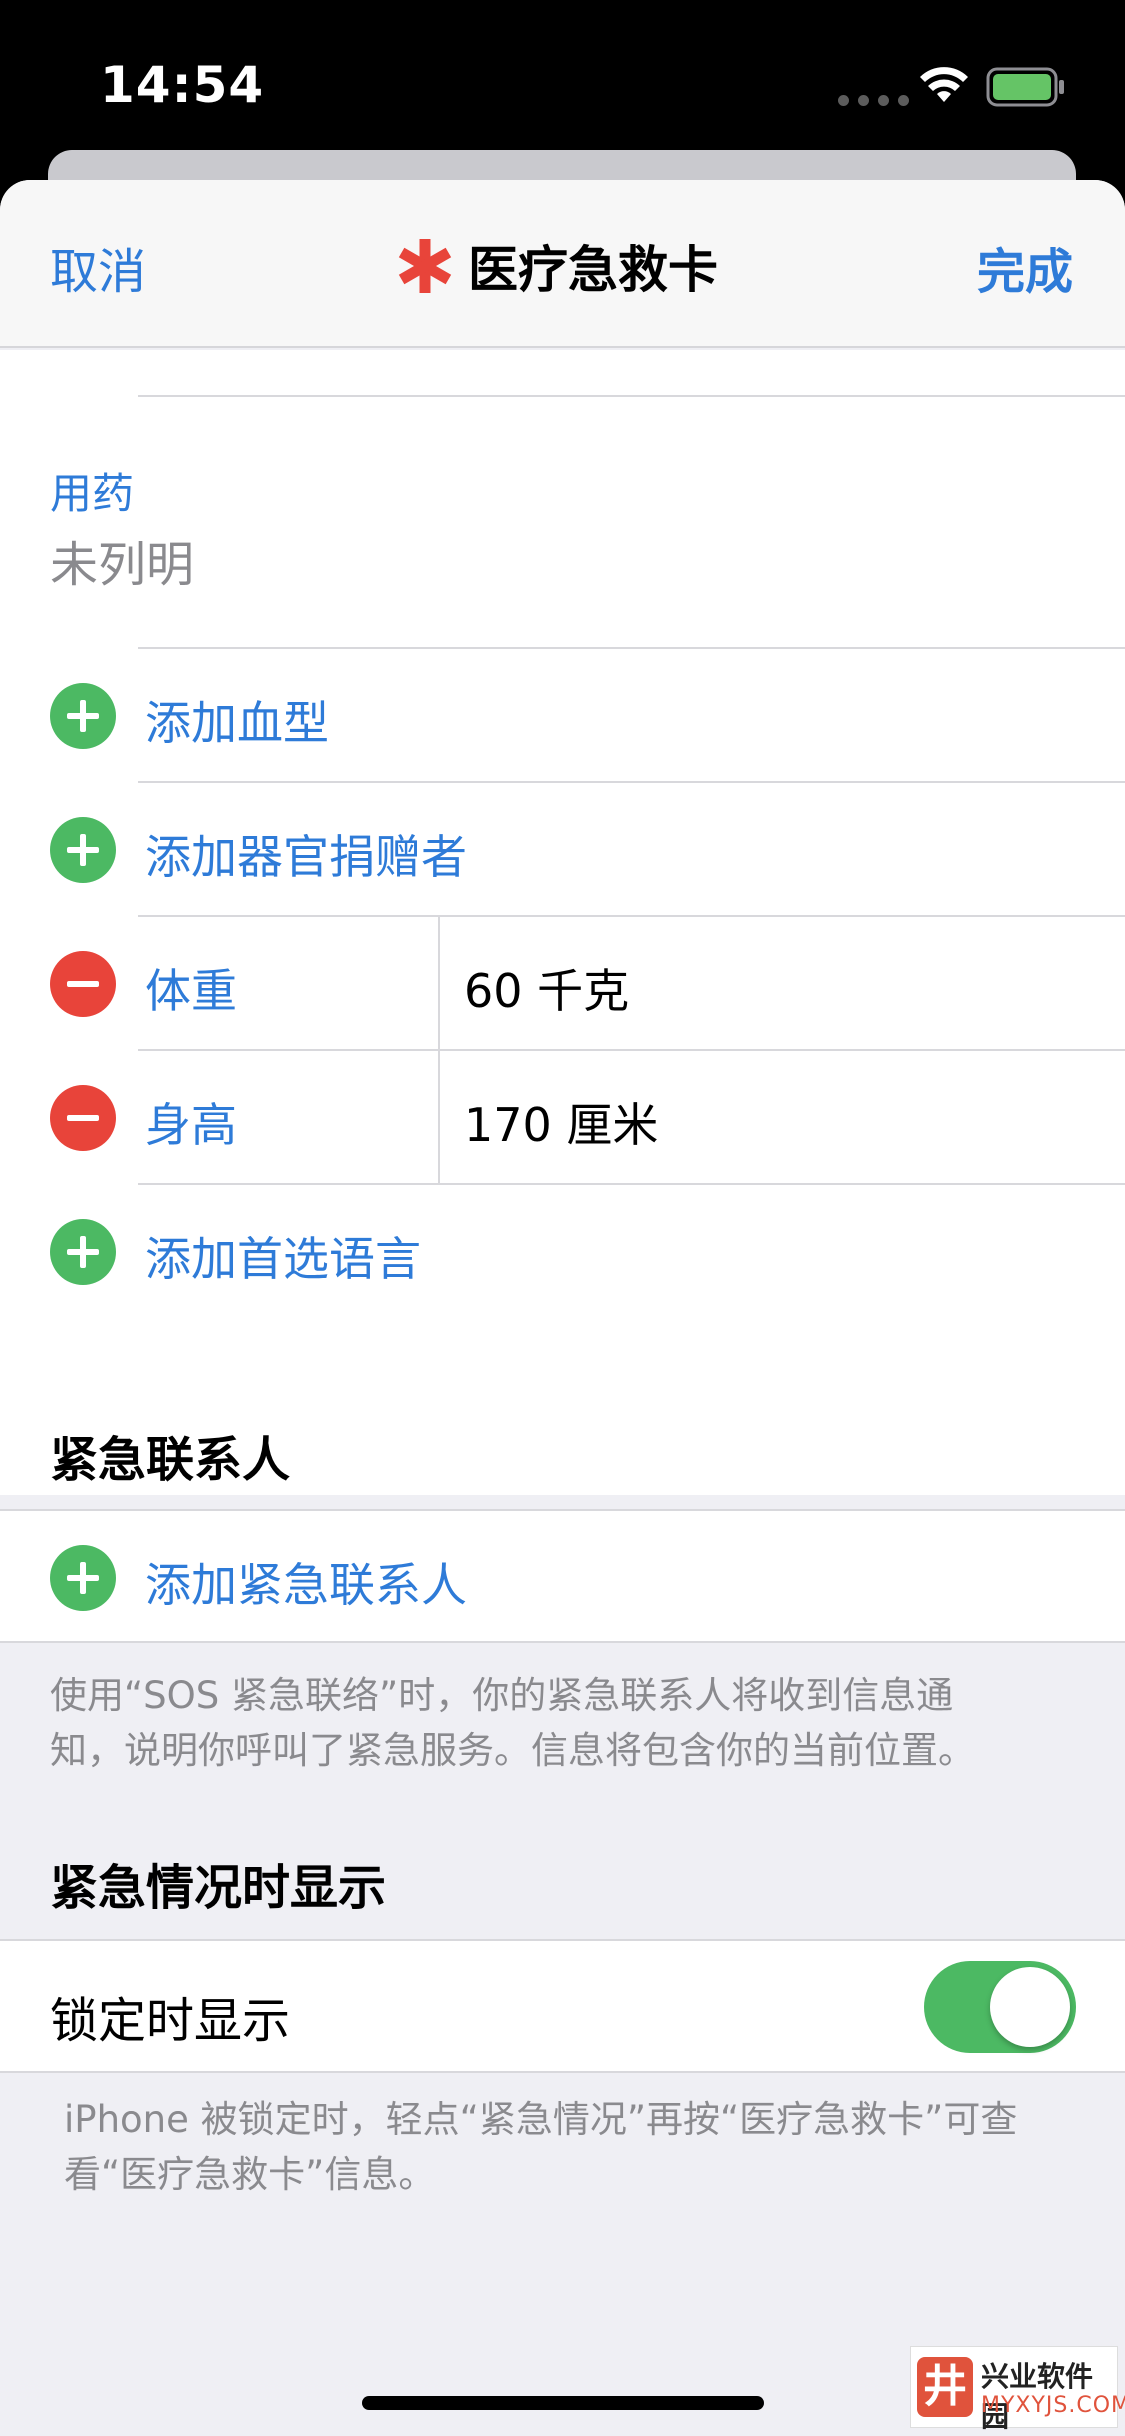 This screenshot has width=1125, height=2436. Describe the element at coordinates (1017, 2389) in the screenshot. I see `watermark-logo: 井 兴业软件园 MYXYJS.COM` at that location.